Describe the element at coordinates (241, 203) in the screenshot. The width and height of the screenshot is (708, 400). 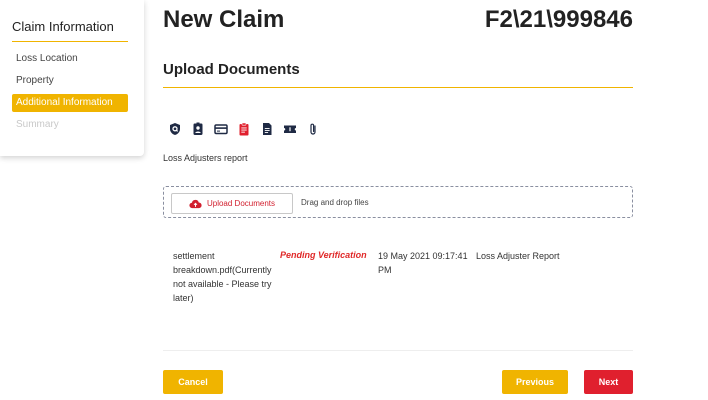
I see `upload-button-label: Upload Documents` at that location.